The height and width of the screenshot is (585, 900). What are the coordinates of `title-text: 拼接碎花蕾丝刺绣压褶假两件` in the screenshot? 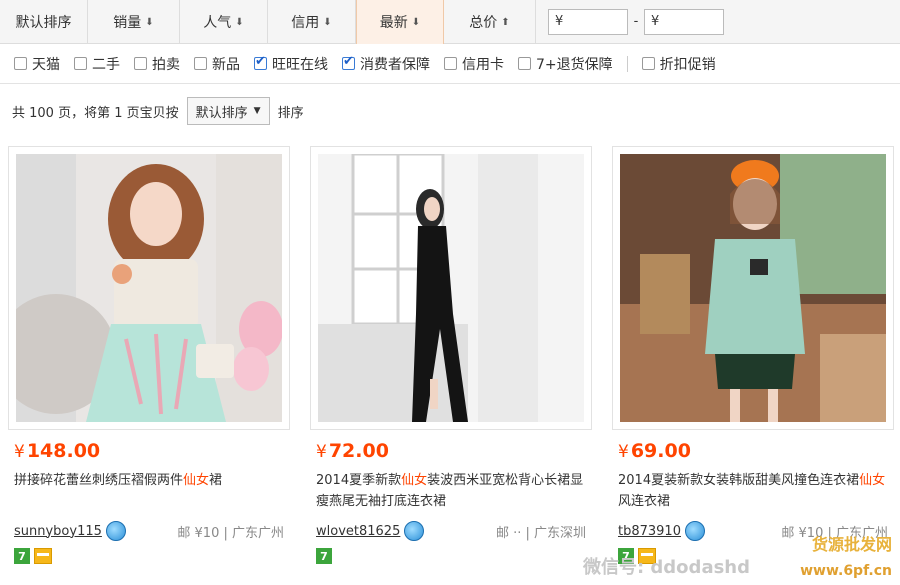 It's located at (99, 480).